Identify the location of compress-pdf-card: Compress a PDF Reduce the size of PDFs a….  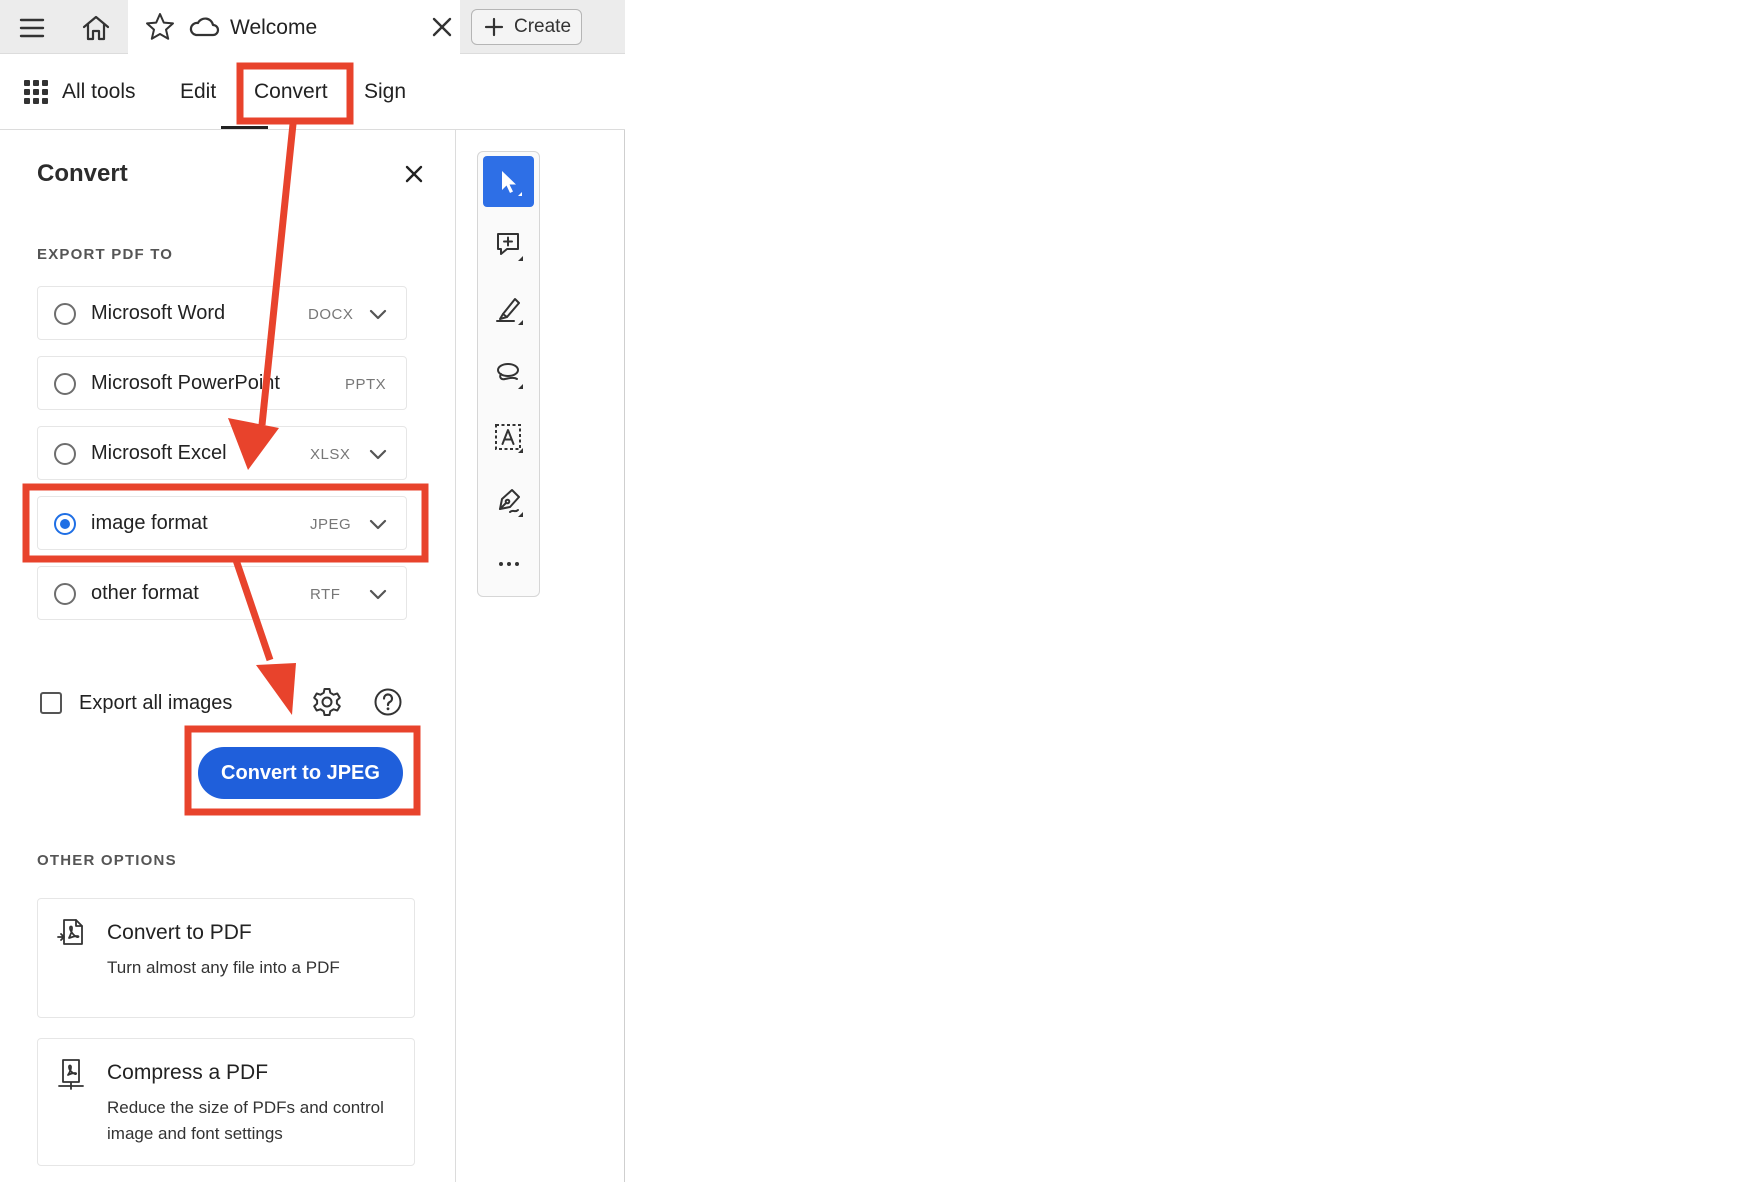
(226, 1102).